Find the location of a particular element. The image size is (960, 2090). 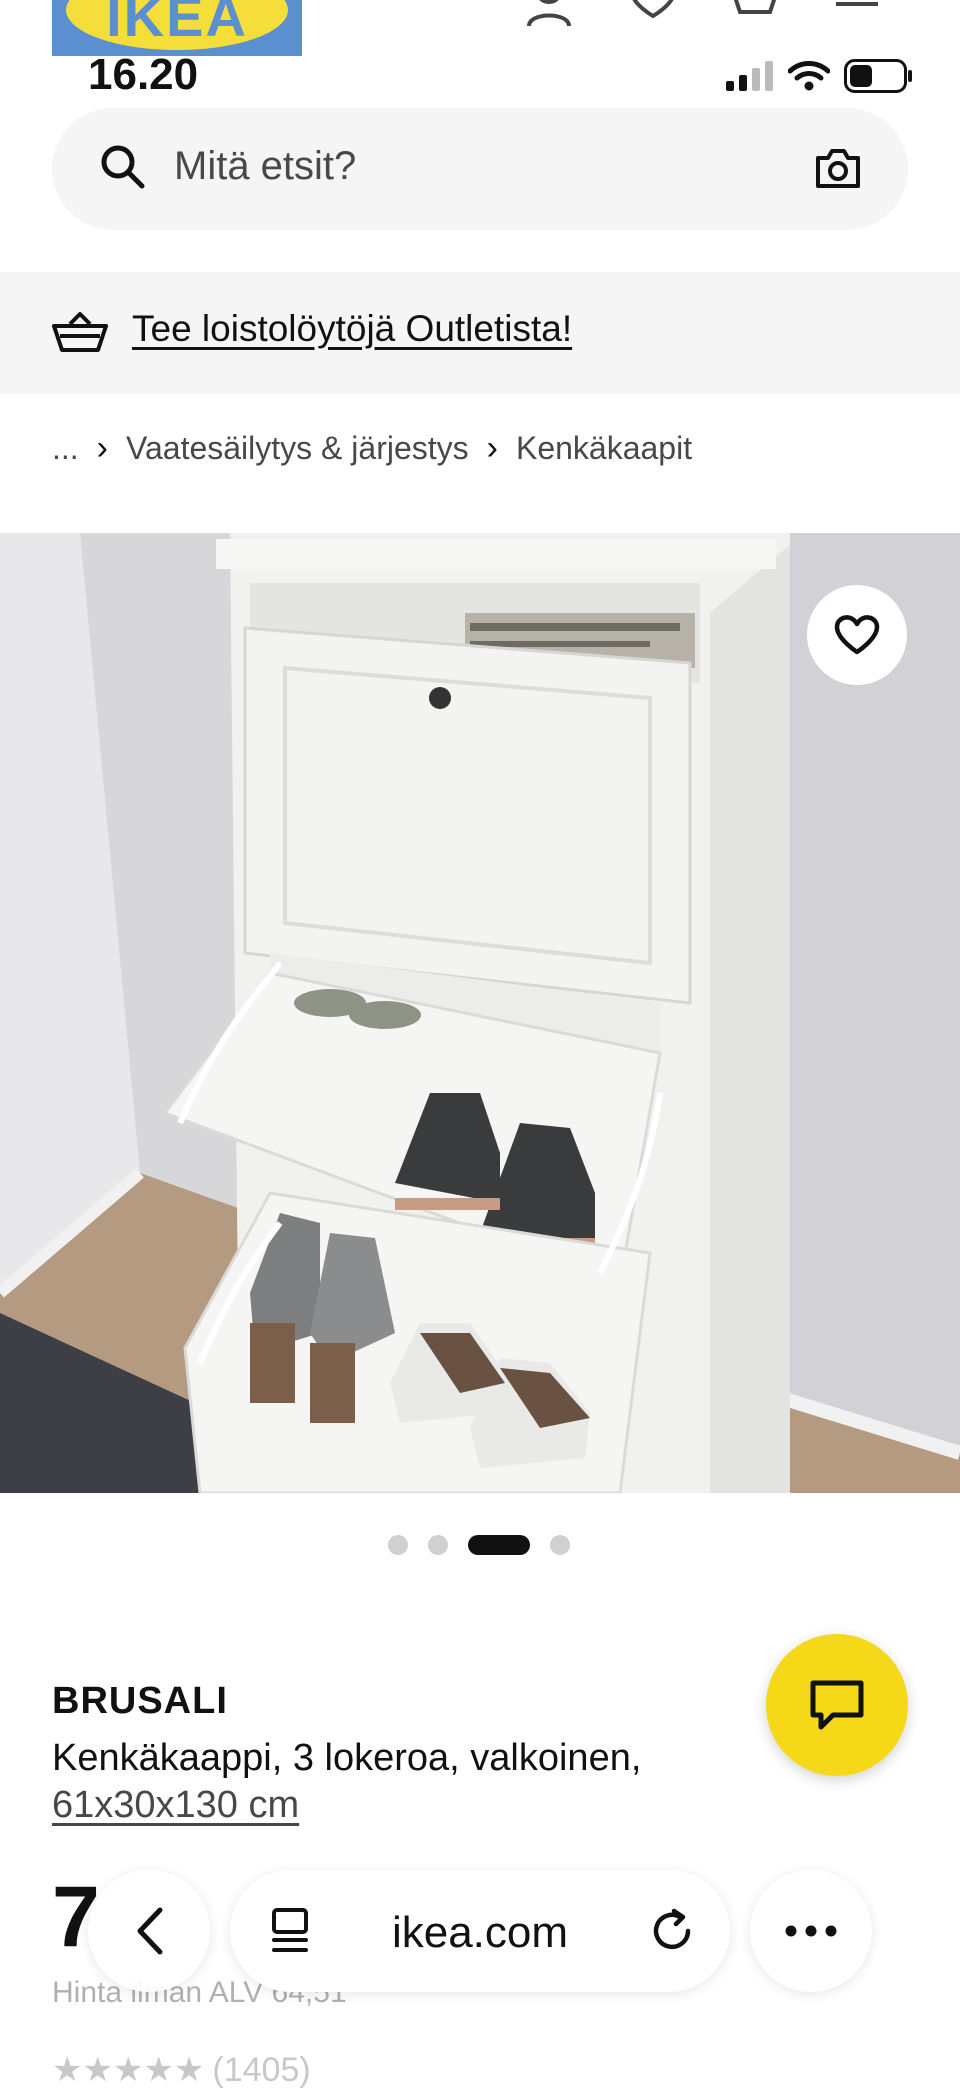

camera-icon is located at coordinates (838, 168).